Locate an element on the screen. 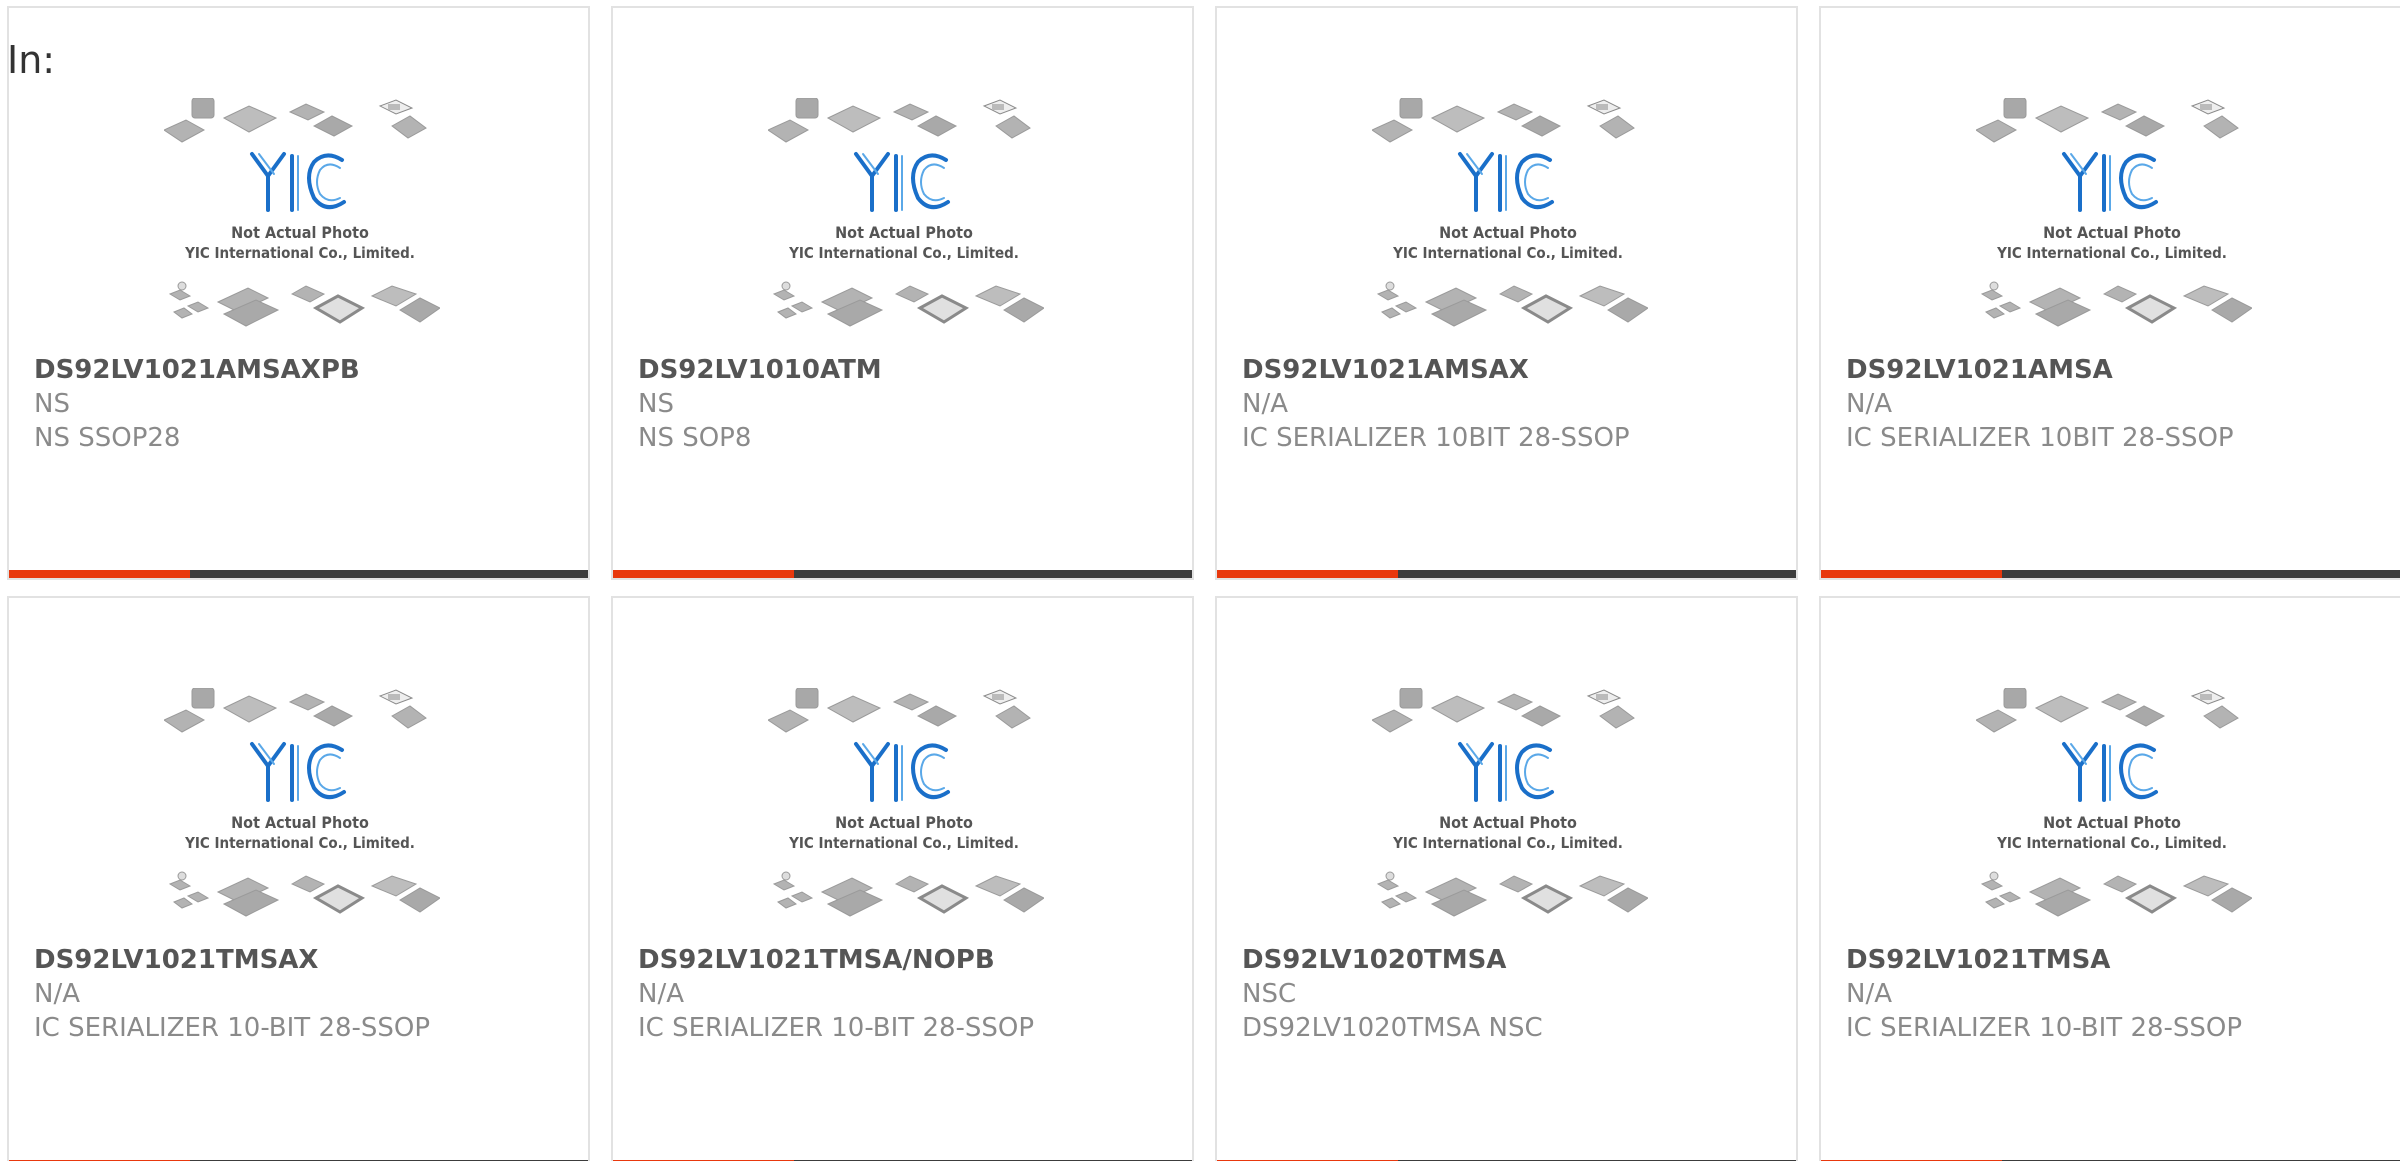  product-name: DS92LV1010ATM is located at coordinates (910, 370).